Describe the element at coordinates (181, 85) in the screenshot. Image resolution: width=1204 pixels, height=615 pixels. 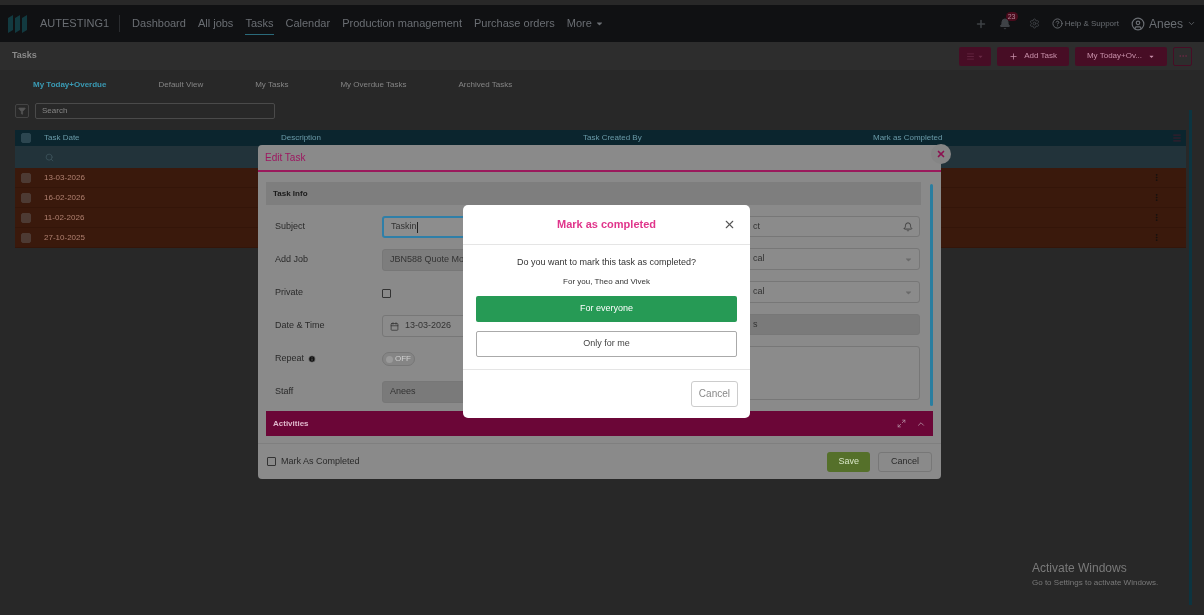
I see `view-tab: Default View` at that location.